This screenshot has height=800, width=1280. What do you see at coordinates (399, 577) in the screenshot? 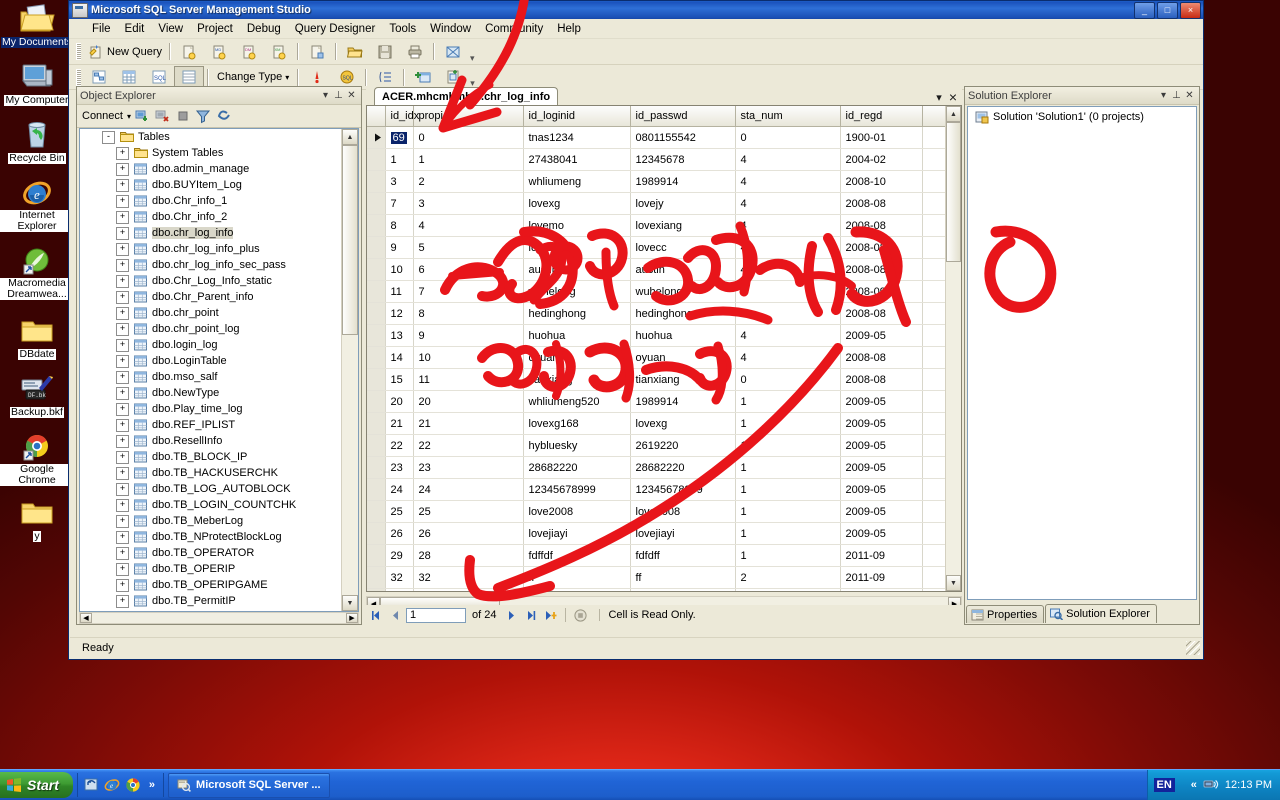
I see `table-cell: 32` at bounding box center [399, 577].